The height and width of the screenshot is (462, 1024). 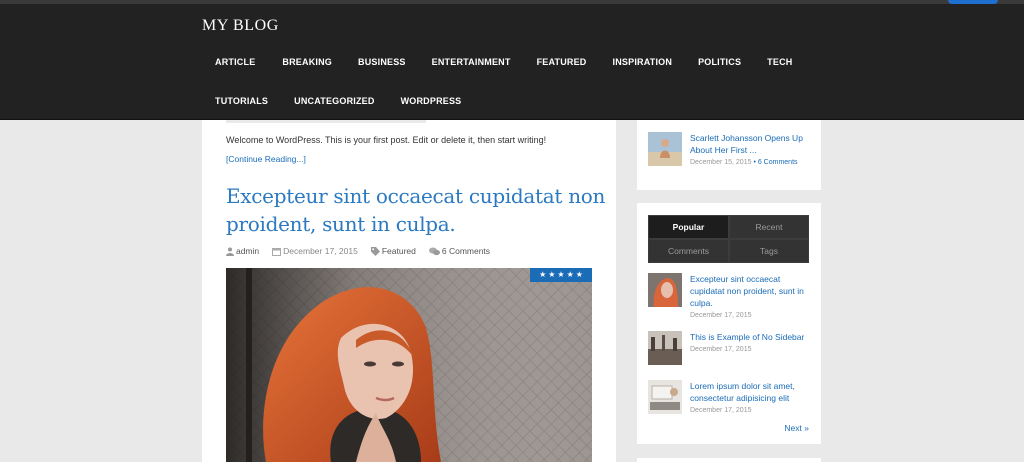 I want to click on comments-icon, so click(x=434, y=251).